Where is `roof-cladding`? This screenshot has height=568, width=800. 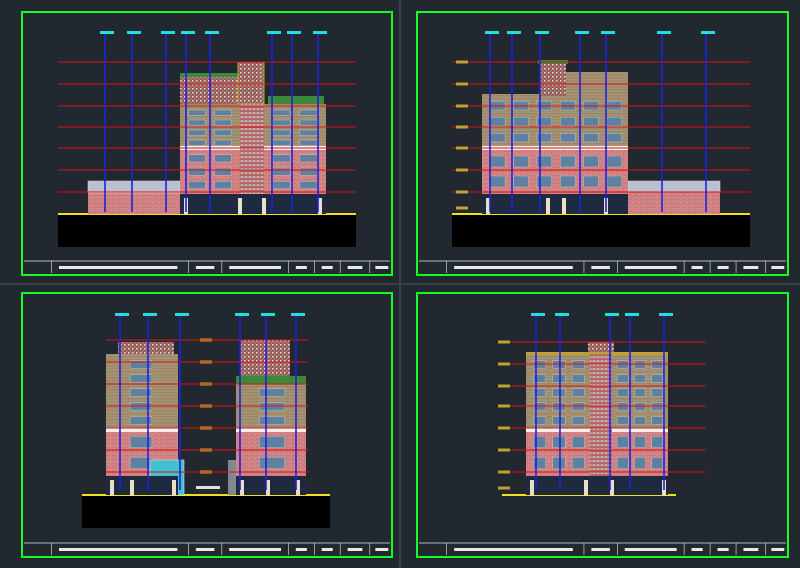
roof-cladding is located at coordinates (265, 358).